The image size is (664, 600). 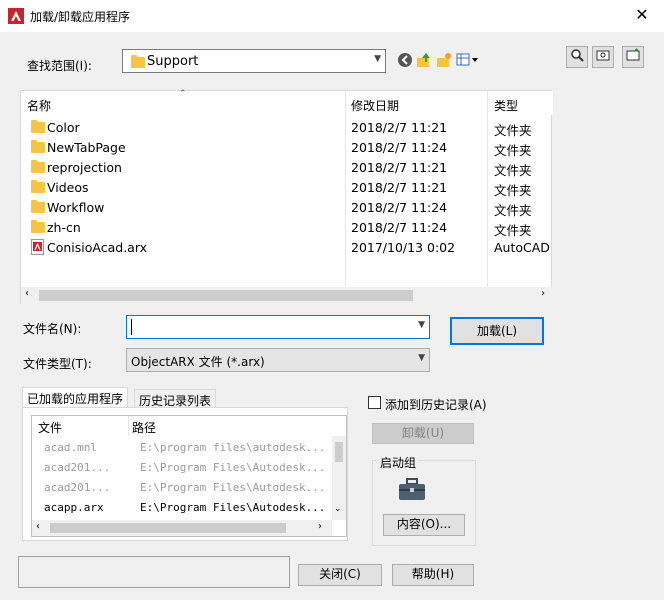 What do you see at coordinates (287, 187) in the screenshot?
I see `file-row: Videos 2018/2/7 11:21 文件夹` at bounding box center [287, 187].